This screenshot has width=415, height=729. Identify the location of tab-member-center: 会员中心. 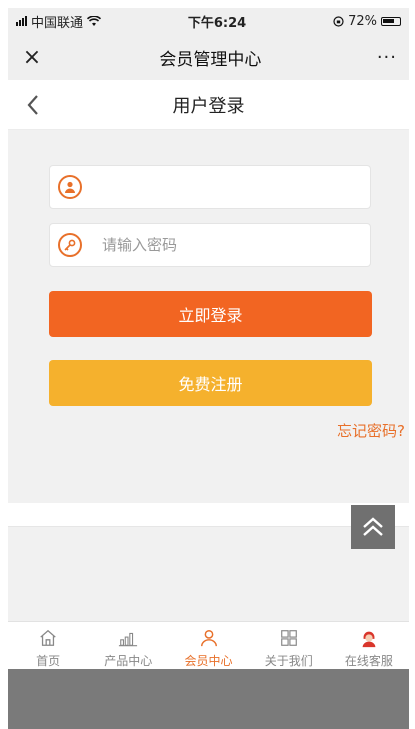
(208, 645).